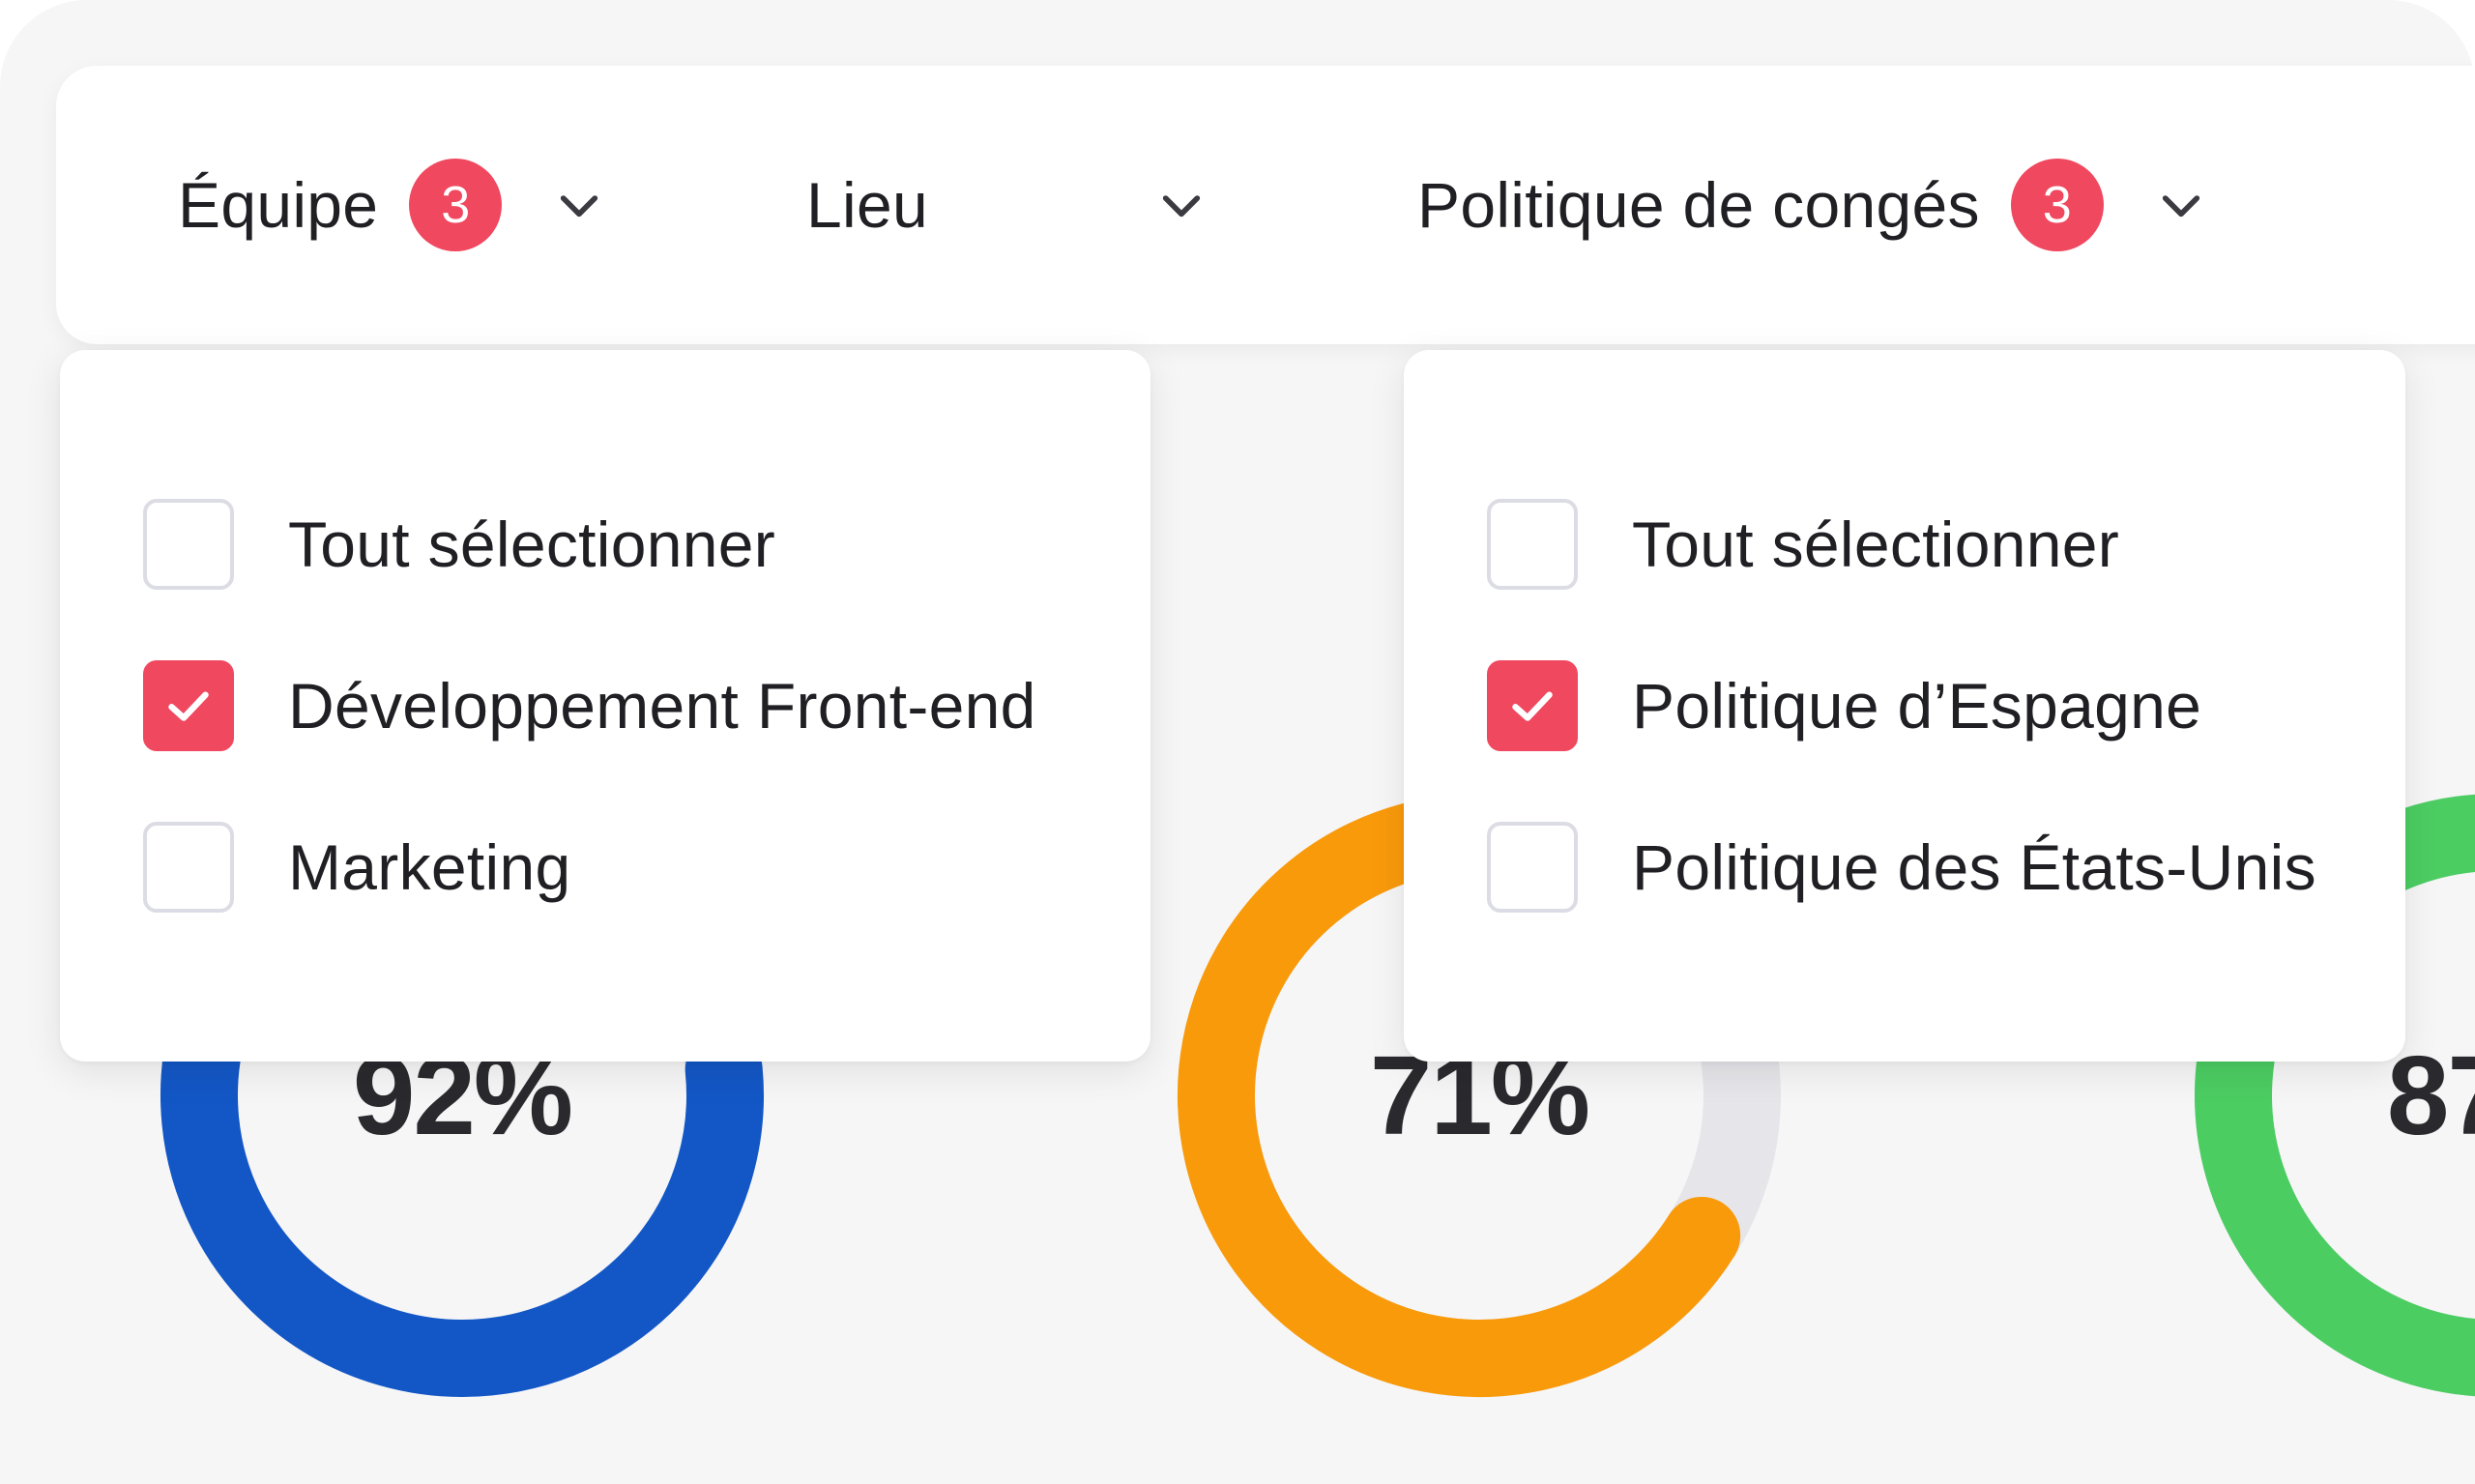 This screenshot has width=2475, height=1484. What do you see at coordinates (867, 205) in the screenshot?
I see `location-filter-label: Lieu` at bounding box center [867, 205].